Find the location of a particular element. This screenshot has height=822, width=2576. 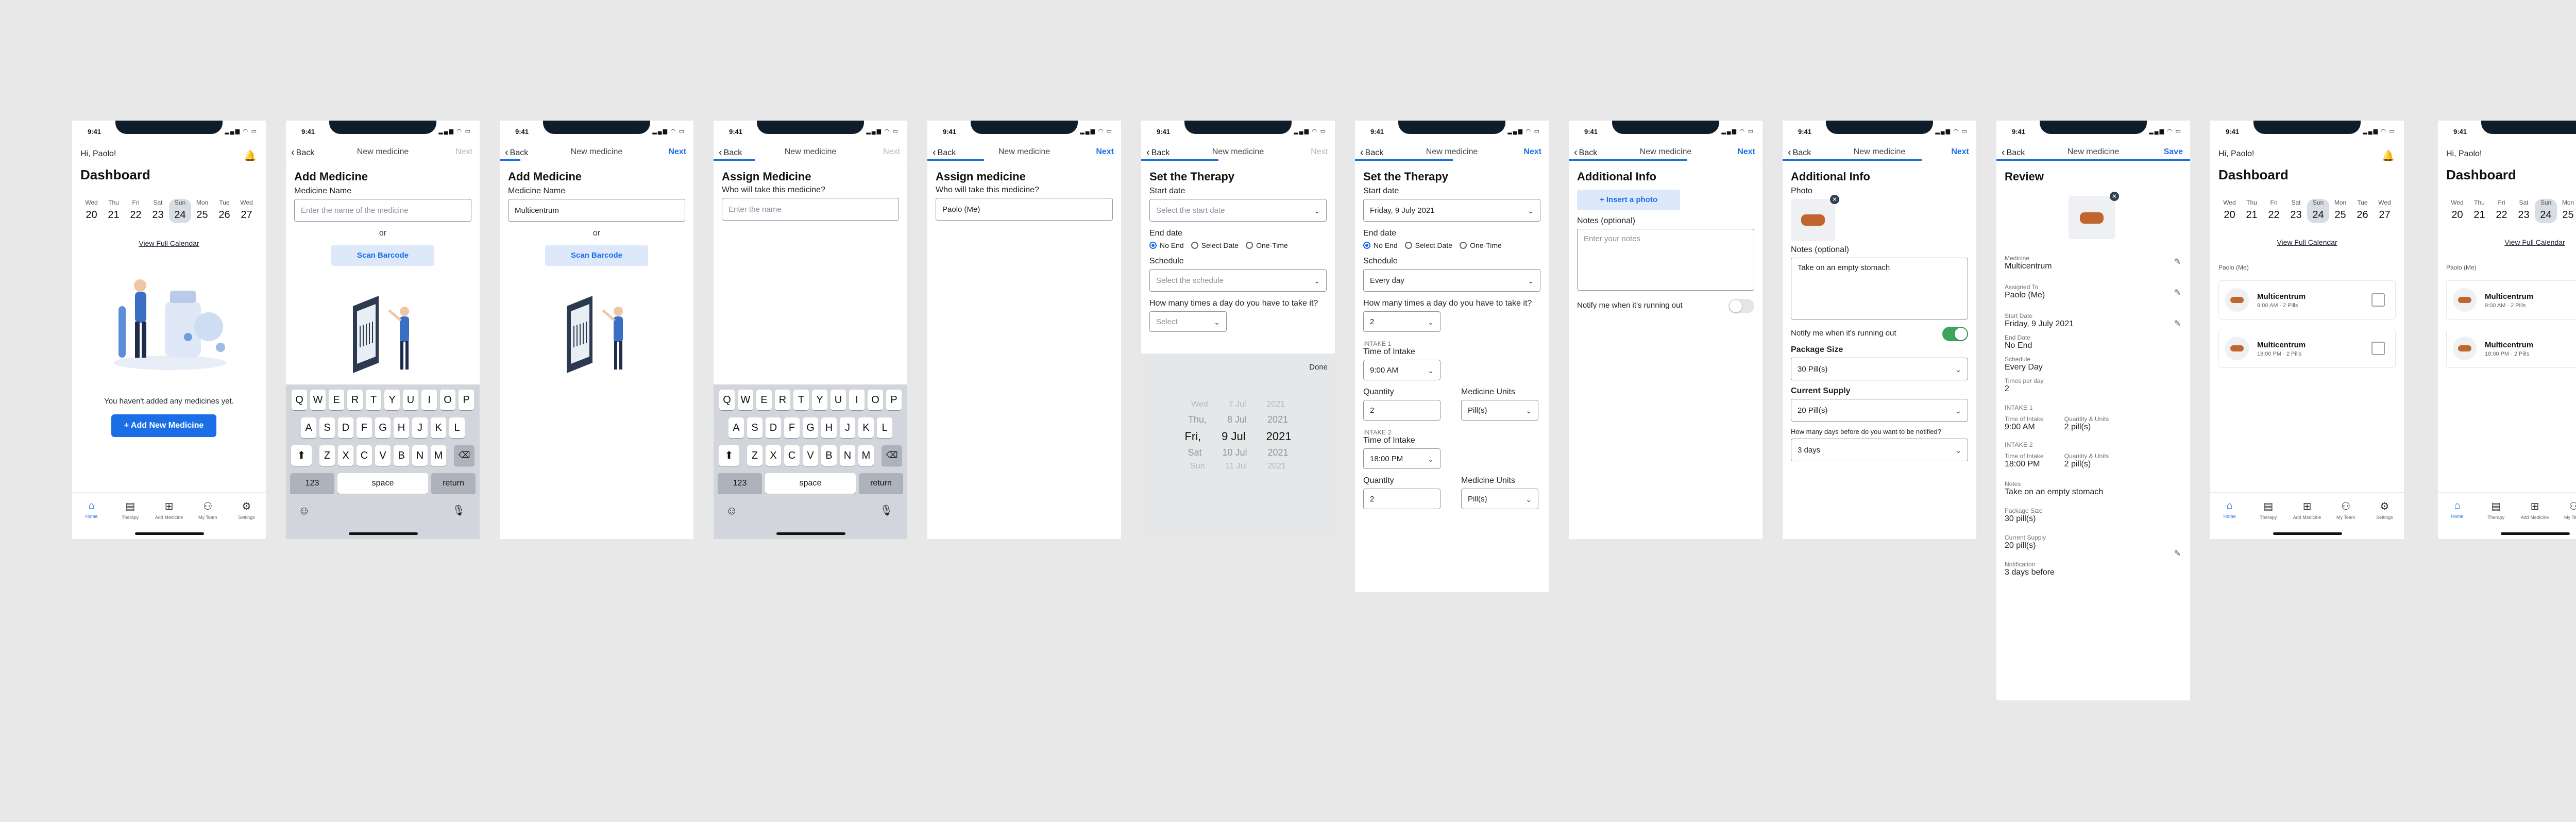

done-button: Done is located at coordinates (1318, 367).